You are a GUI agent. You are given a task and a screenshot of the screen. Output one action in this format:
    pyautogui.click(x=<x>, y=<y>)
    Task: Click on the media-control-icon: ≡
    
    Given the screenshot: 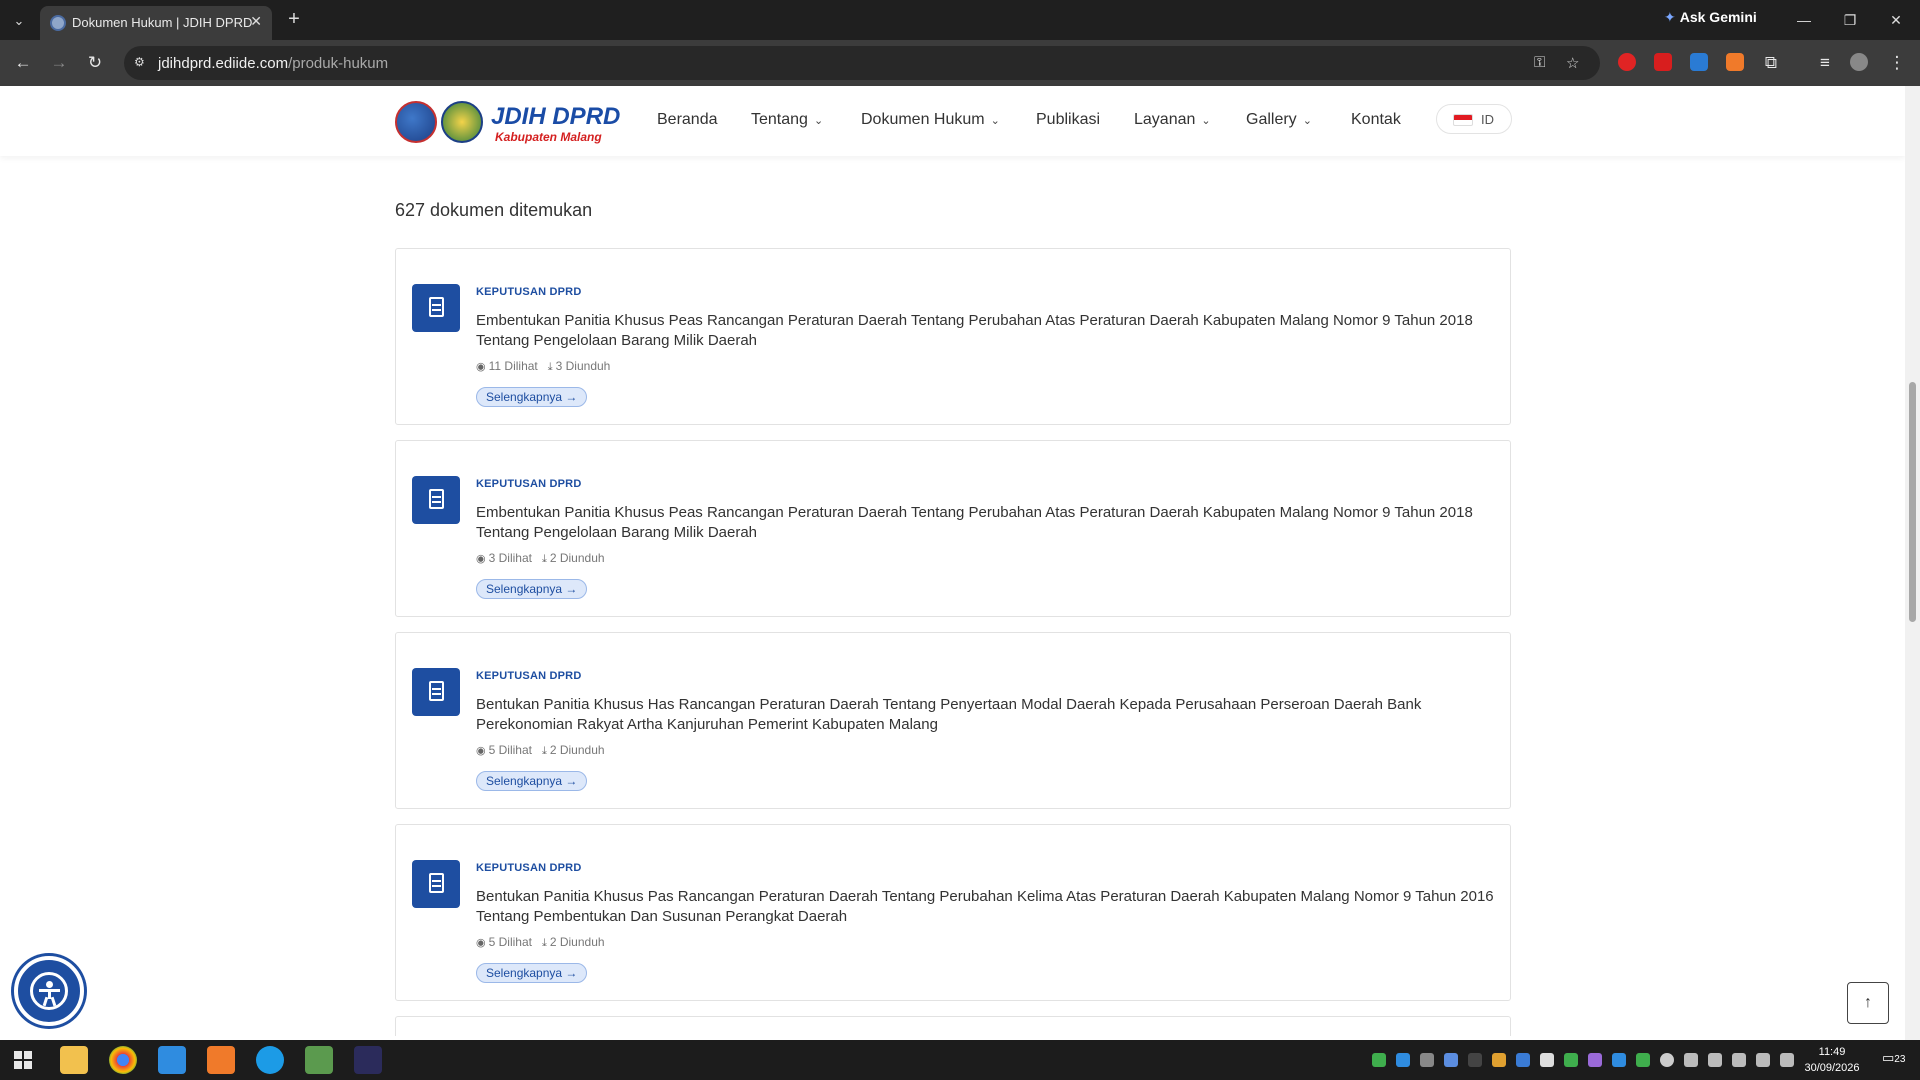 What is the action you would take?
    pyautogui.click(x=1825, y=63)
    